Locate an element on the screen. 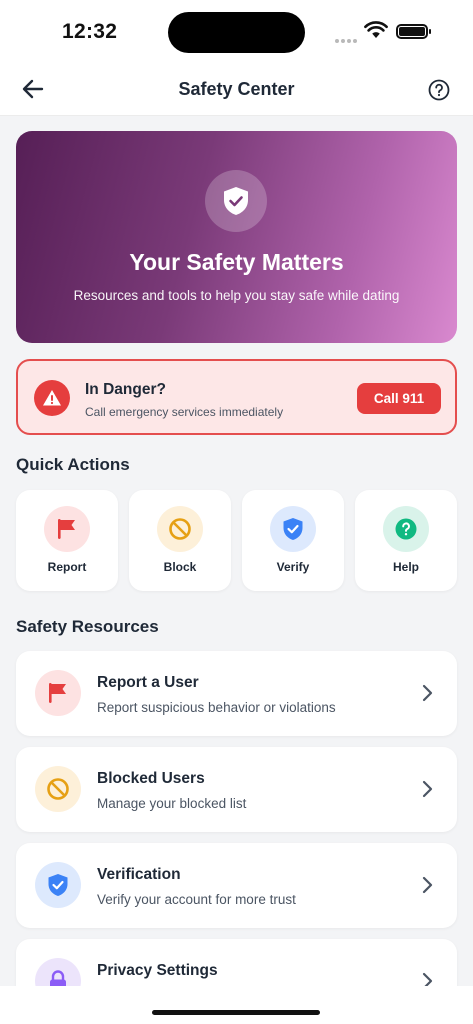  resource-title: Blocked Users is located at coordinates (151, 778).